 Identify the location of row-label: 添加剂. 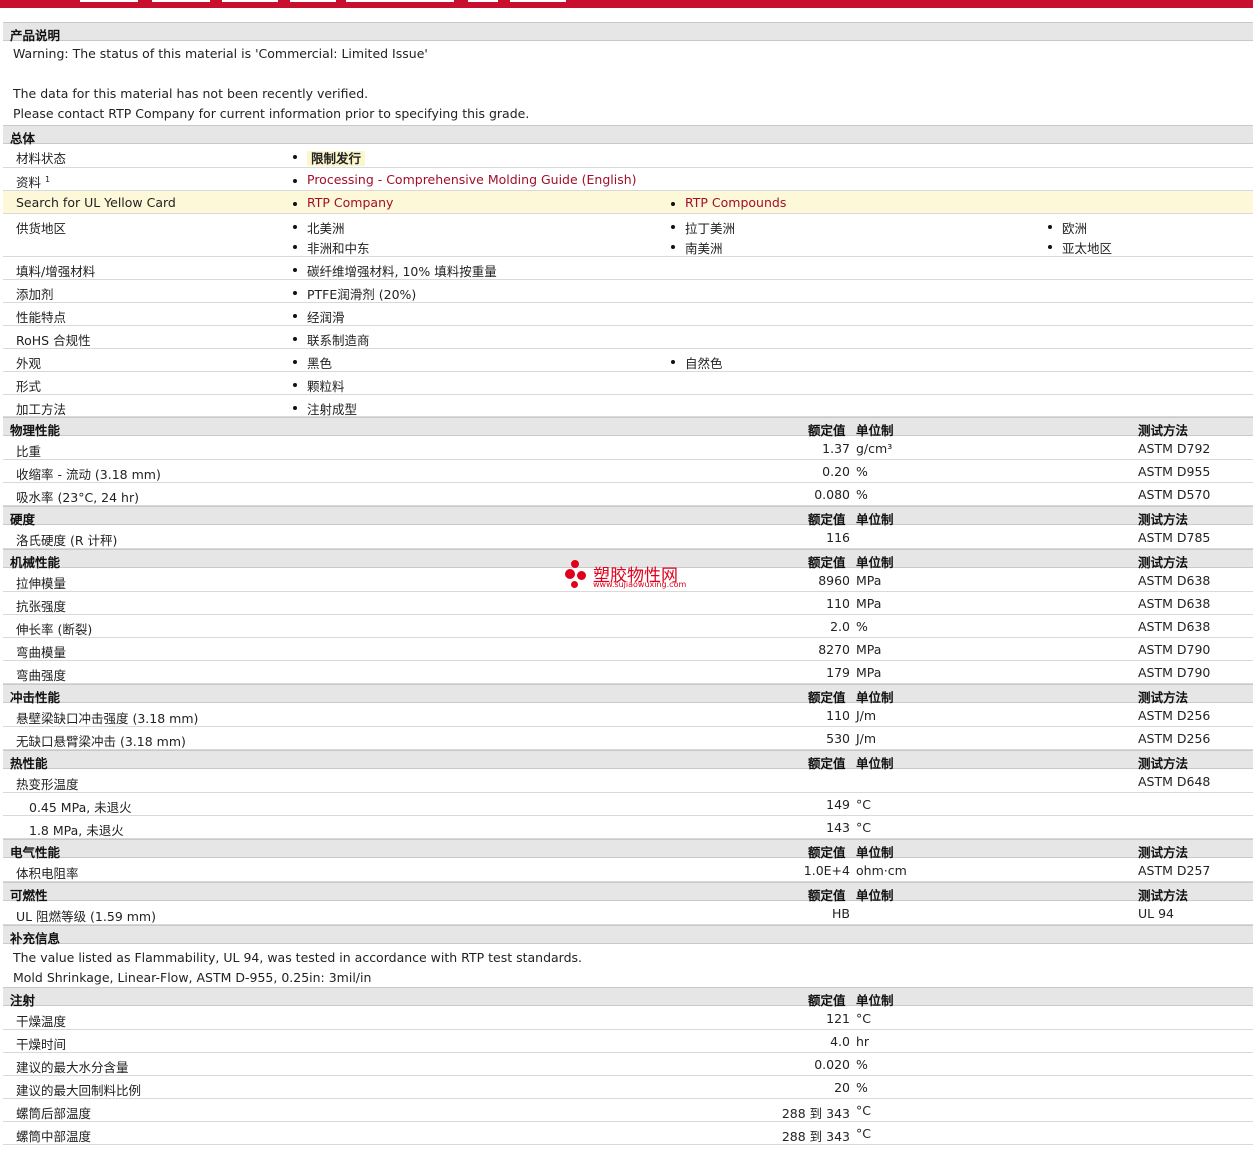
(35, 294).